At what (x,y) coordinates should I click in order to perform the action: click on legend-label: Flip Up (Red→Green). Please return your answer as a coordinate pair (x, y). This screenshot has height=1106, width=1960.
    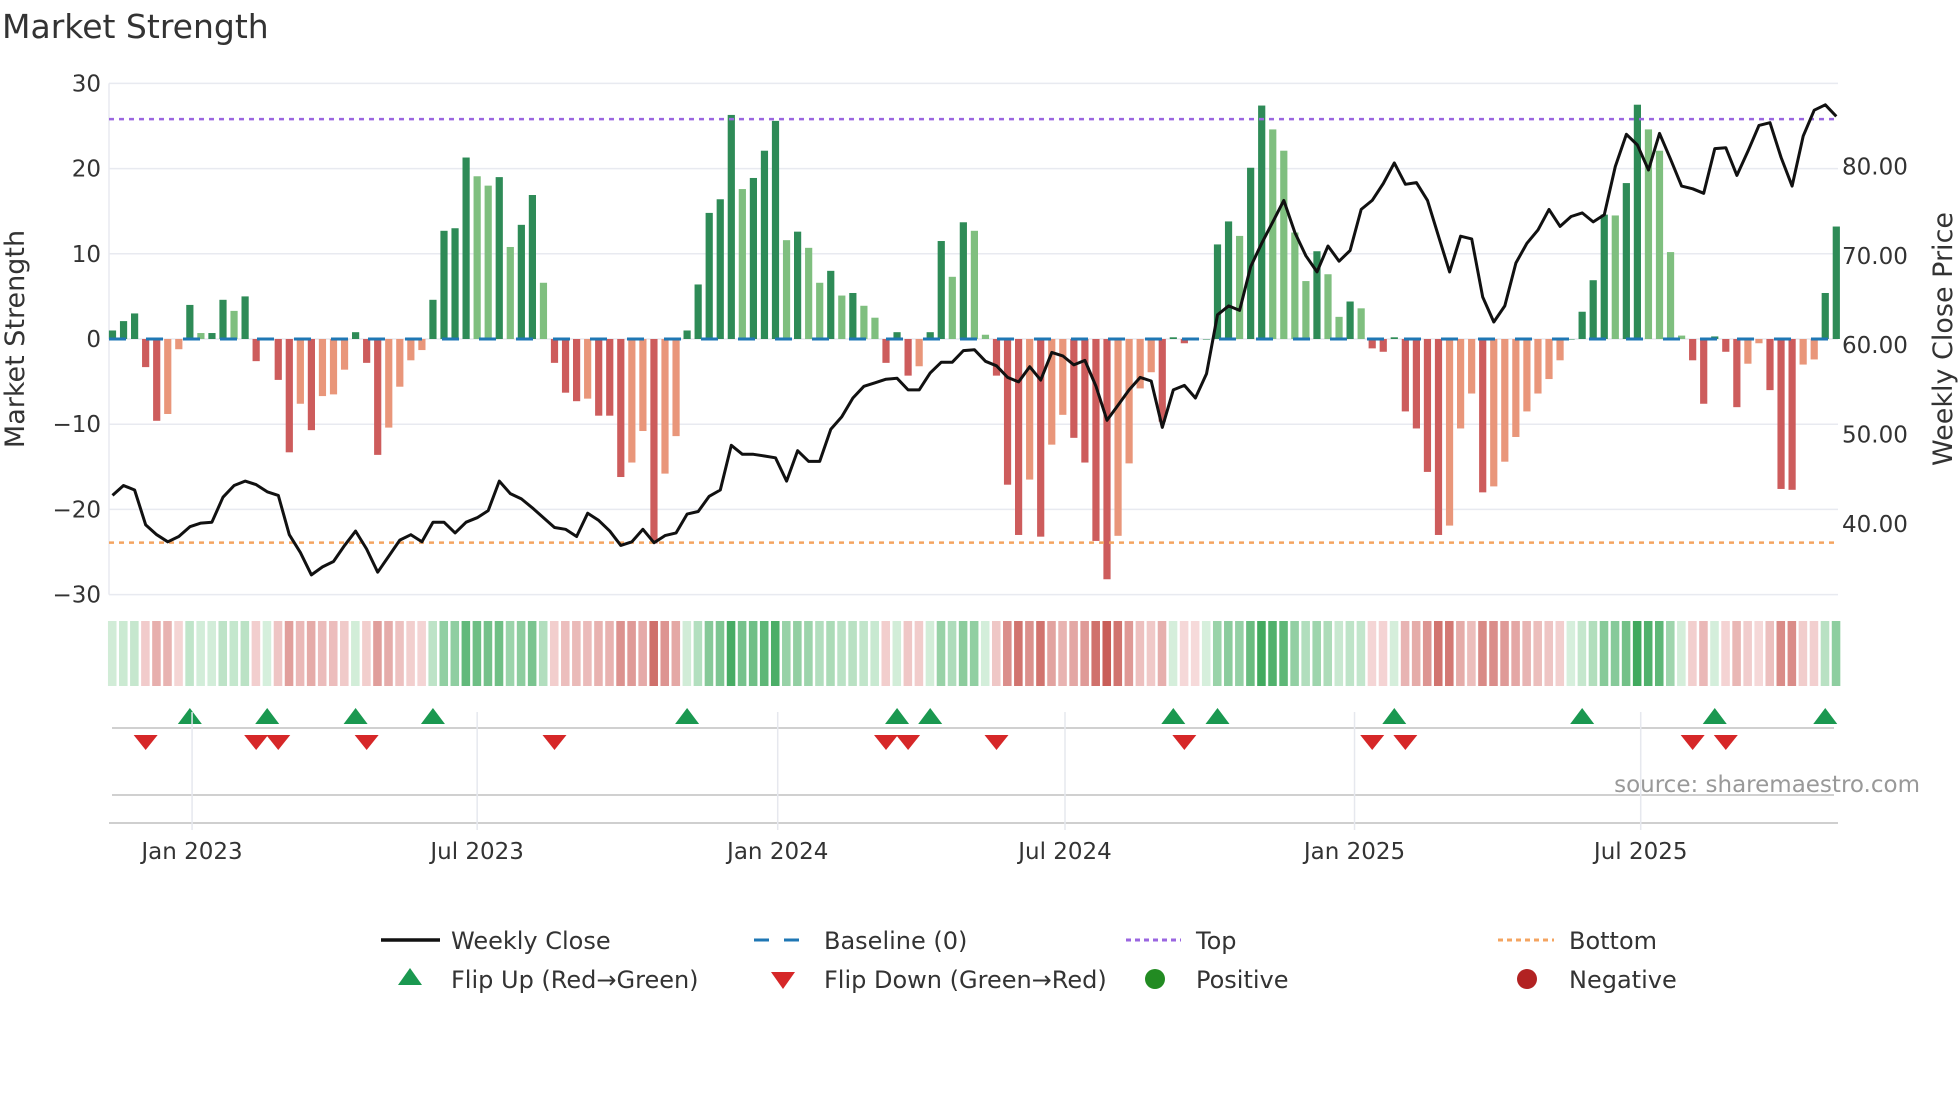
    Looking at the image, I should click on (575, 980).